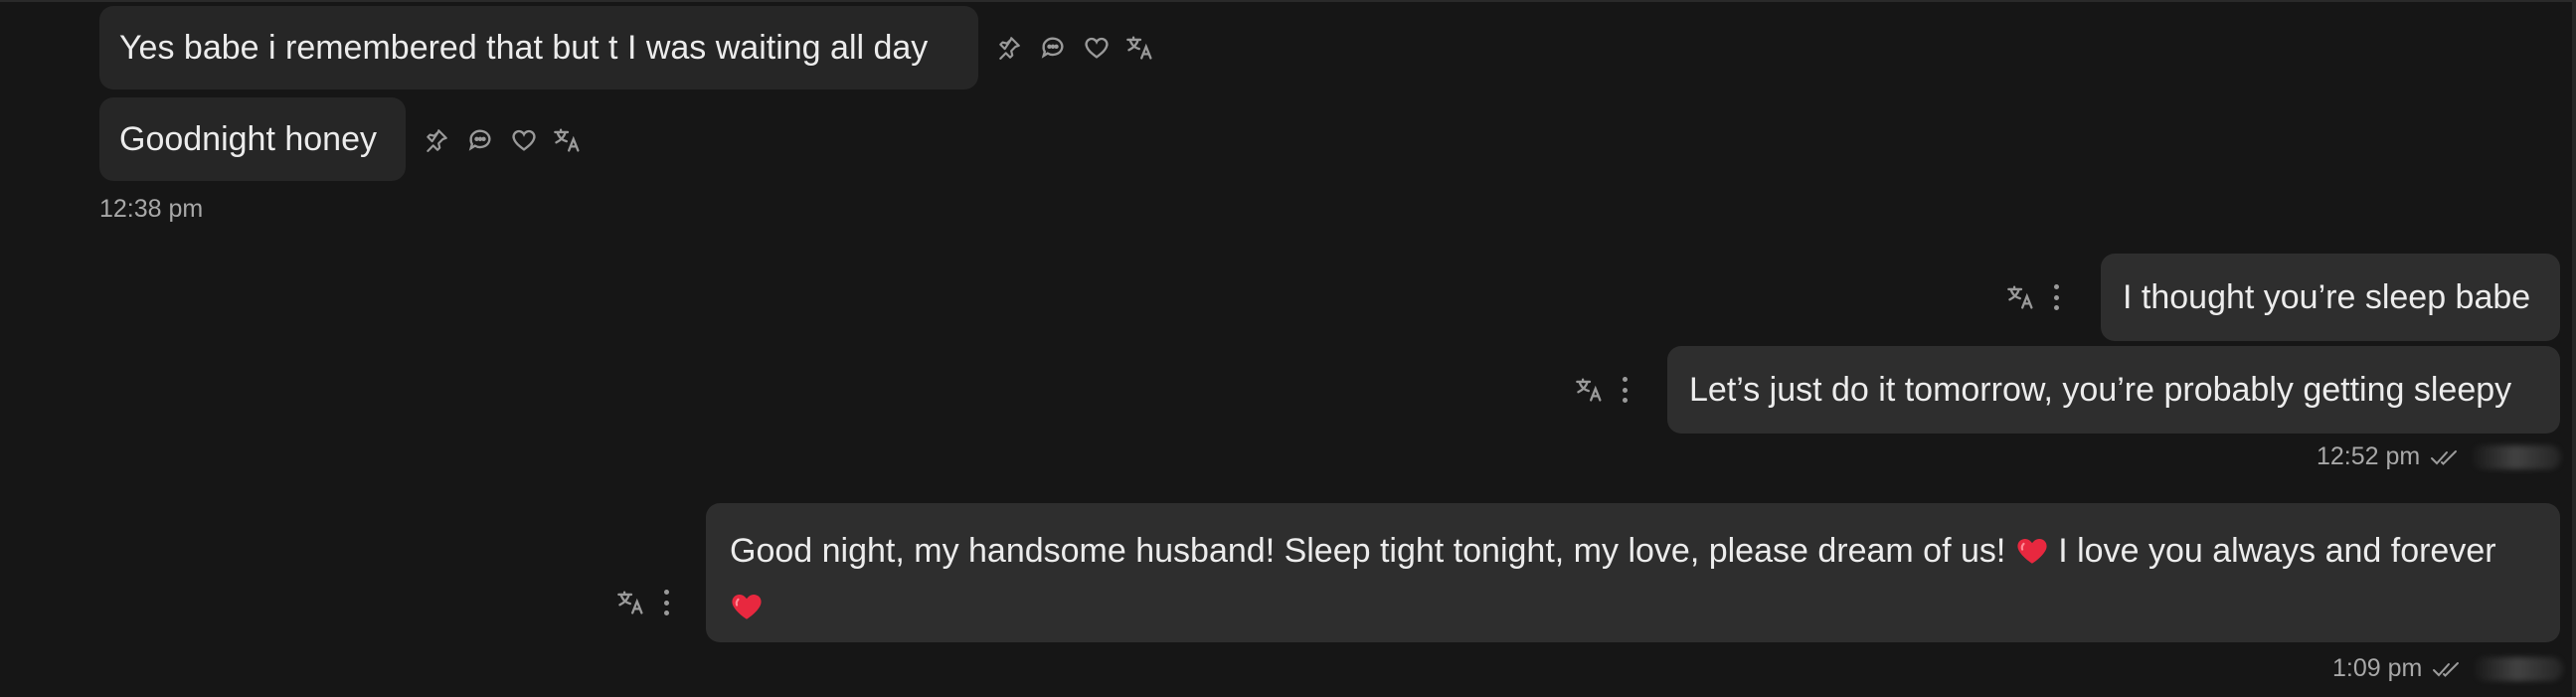 The height and width of the screenshot is (697, 2576). I want to click on message-text: Goodnight honey, so click(248, 139).